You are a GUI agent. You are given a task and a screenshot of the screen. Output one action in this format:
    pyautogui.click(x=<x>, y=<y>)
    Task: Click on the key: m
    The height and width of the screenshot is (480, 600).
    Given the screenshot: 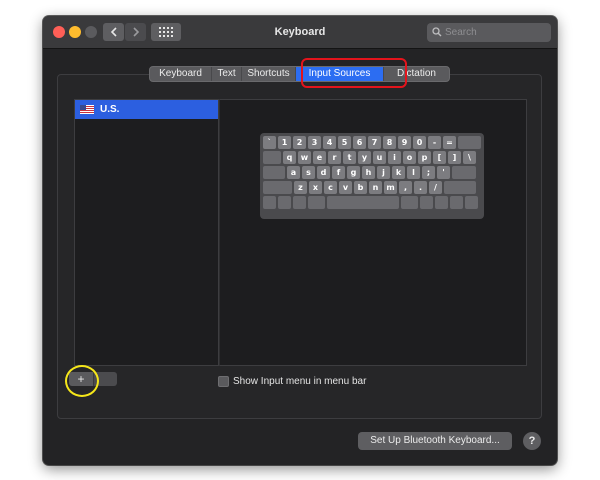 What is the action you would take?
    pyautogui.click(x=390, y=187)
    